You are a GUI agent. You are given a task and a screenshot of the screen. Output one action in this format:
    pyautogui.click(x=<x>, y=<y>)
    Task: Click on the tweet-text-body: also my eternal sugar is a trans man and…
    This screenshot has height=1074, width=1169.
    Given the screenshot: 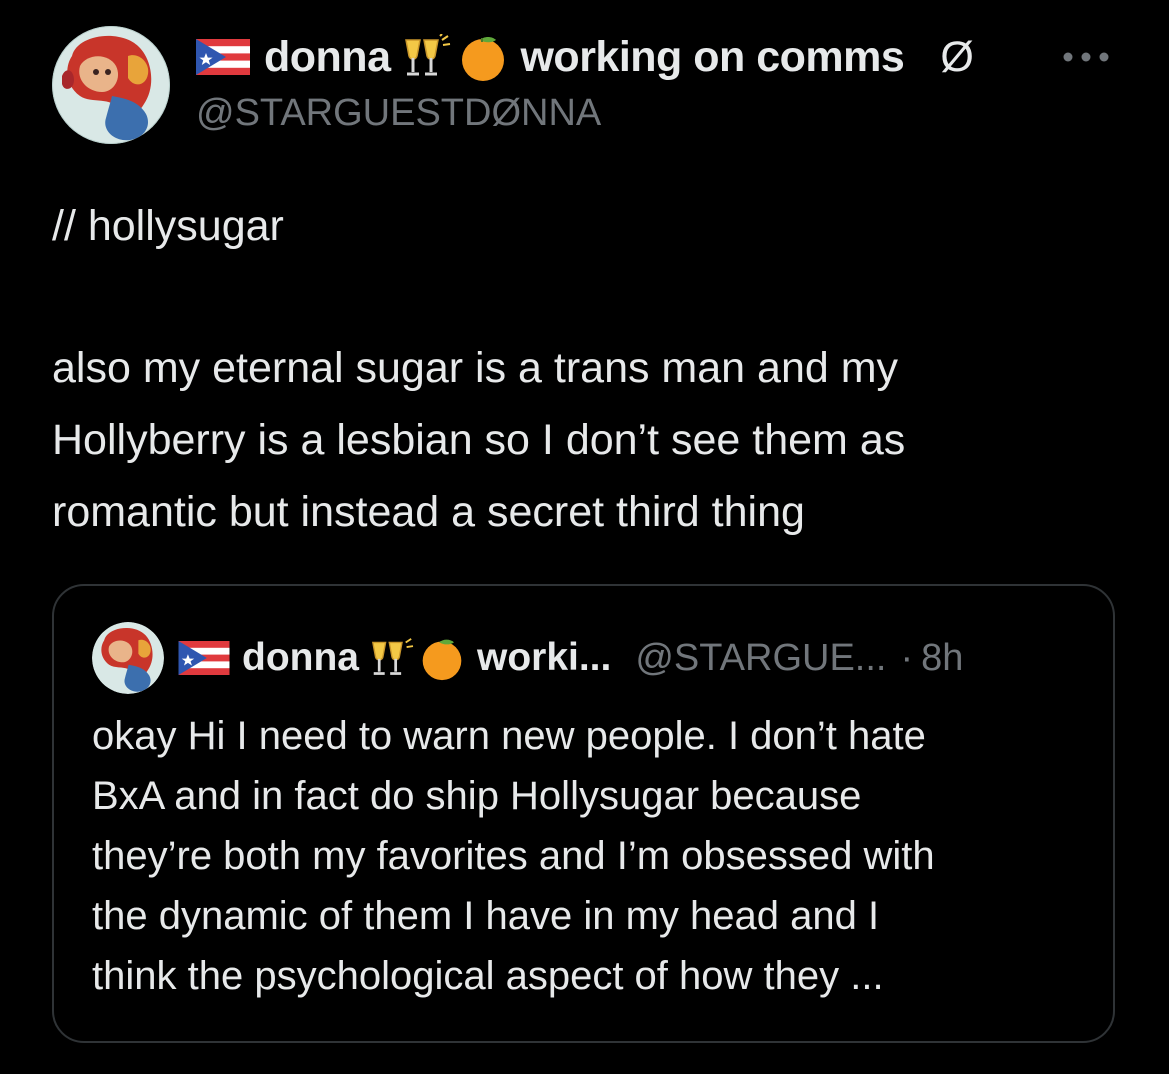 What is the action you would take?
    pyautogui.click(x=479, y=440)
    